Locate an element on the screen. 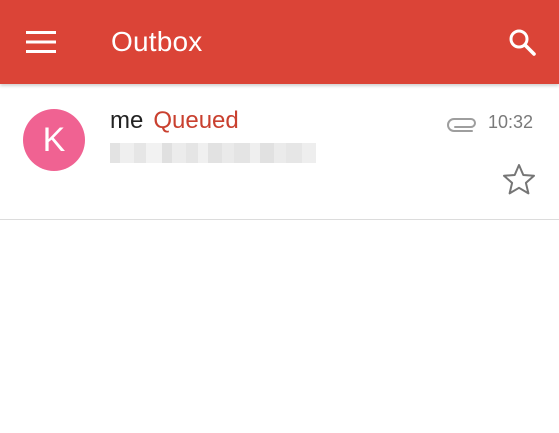  search-icon is located at coordinates (522, 42).